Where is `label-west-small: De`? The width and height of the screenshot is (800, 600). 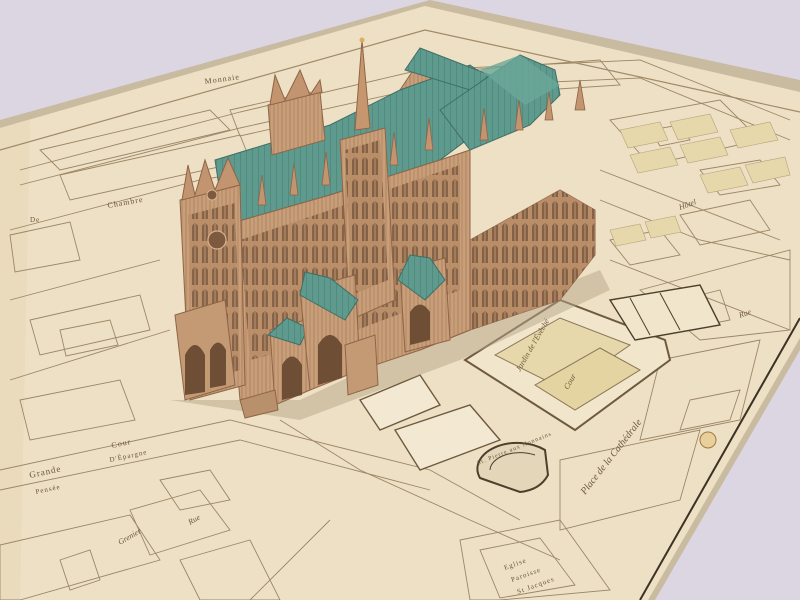
label-west-small: De is located at coordinates (35, 220).